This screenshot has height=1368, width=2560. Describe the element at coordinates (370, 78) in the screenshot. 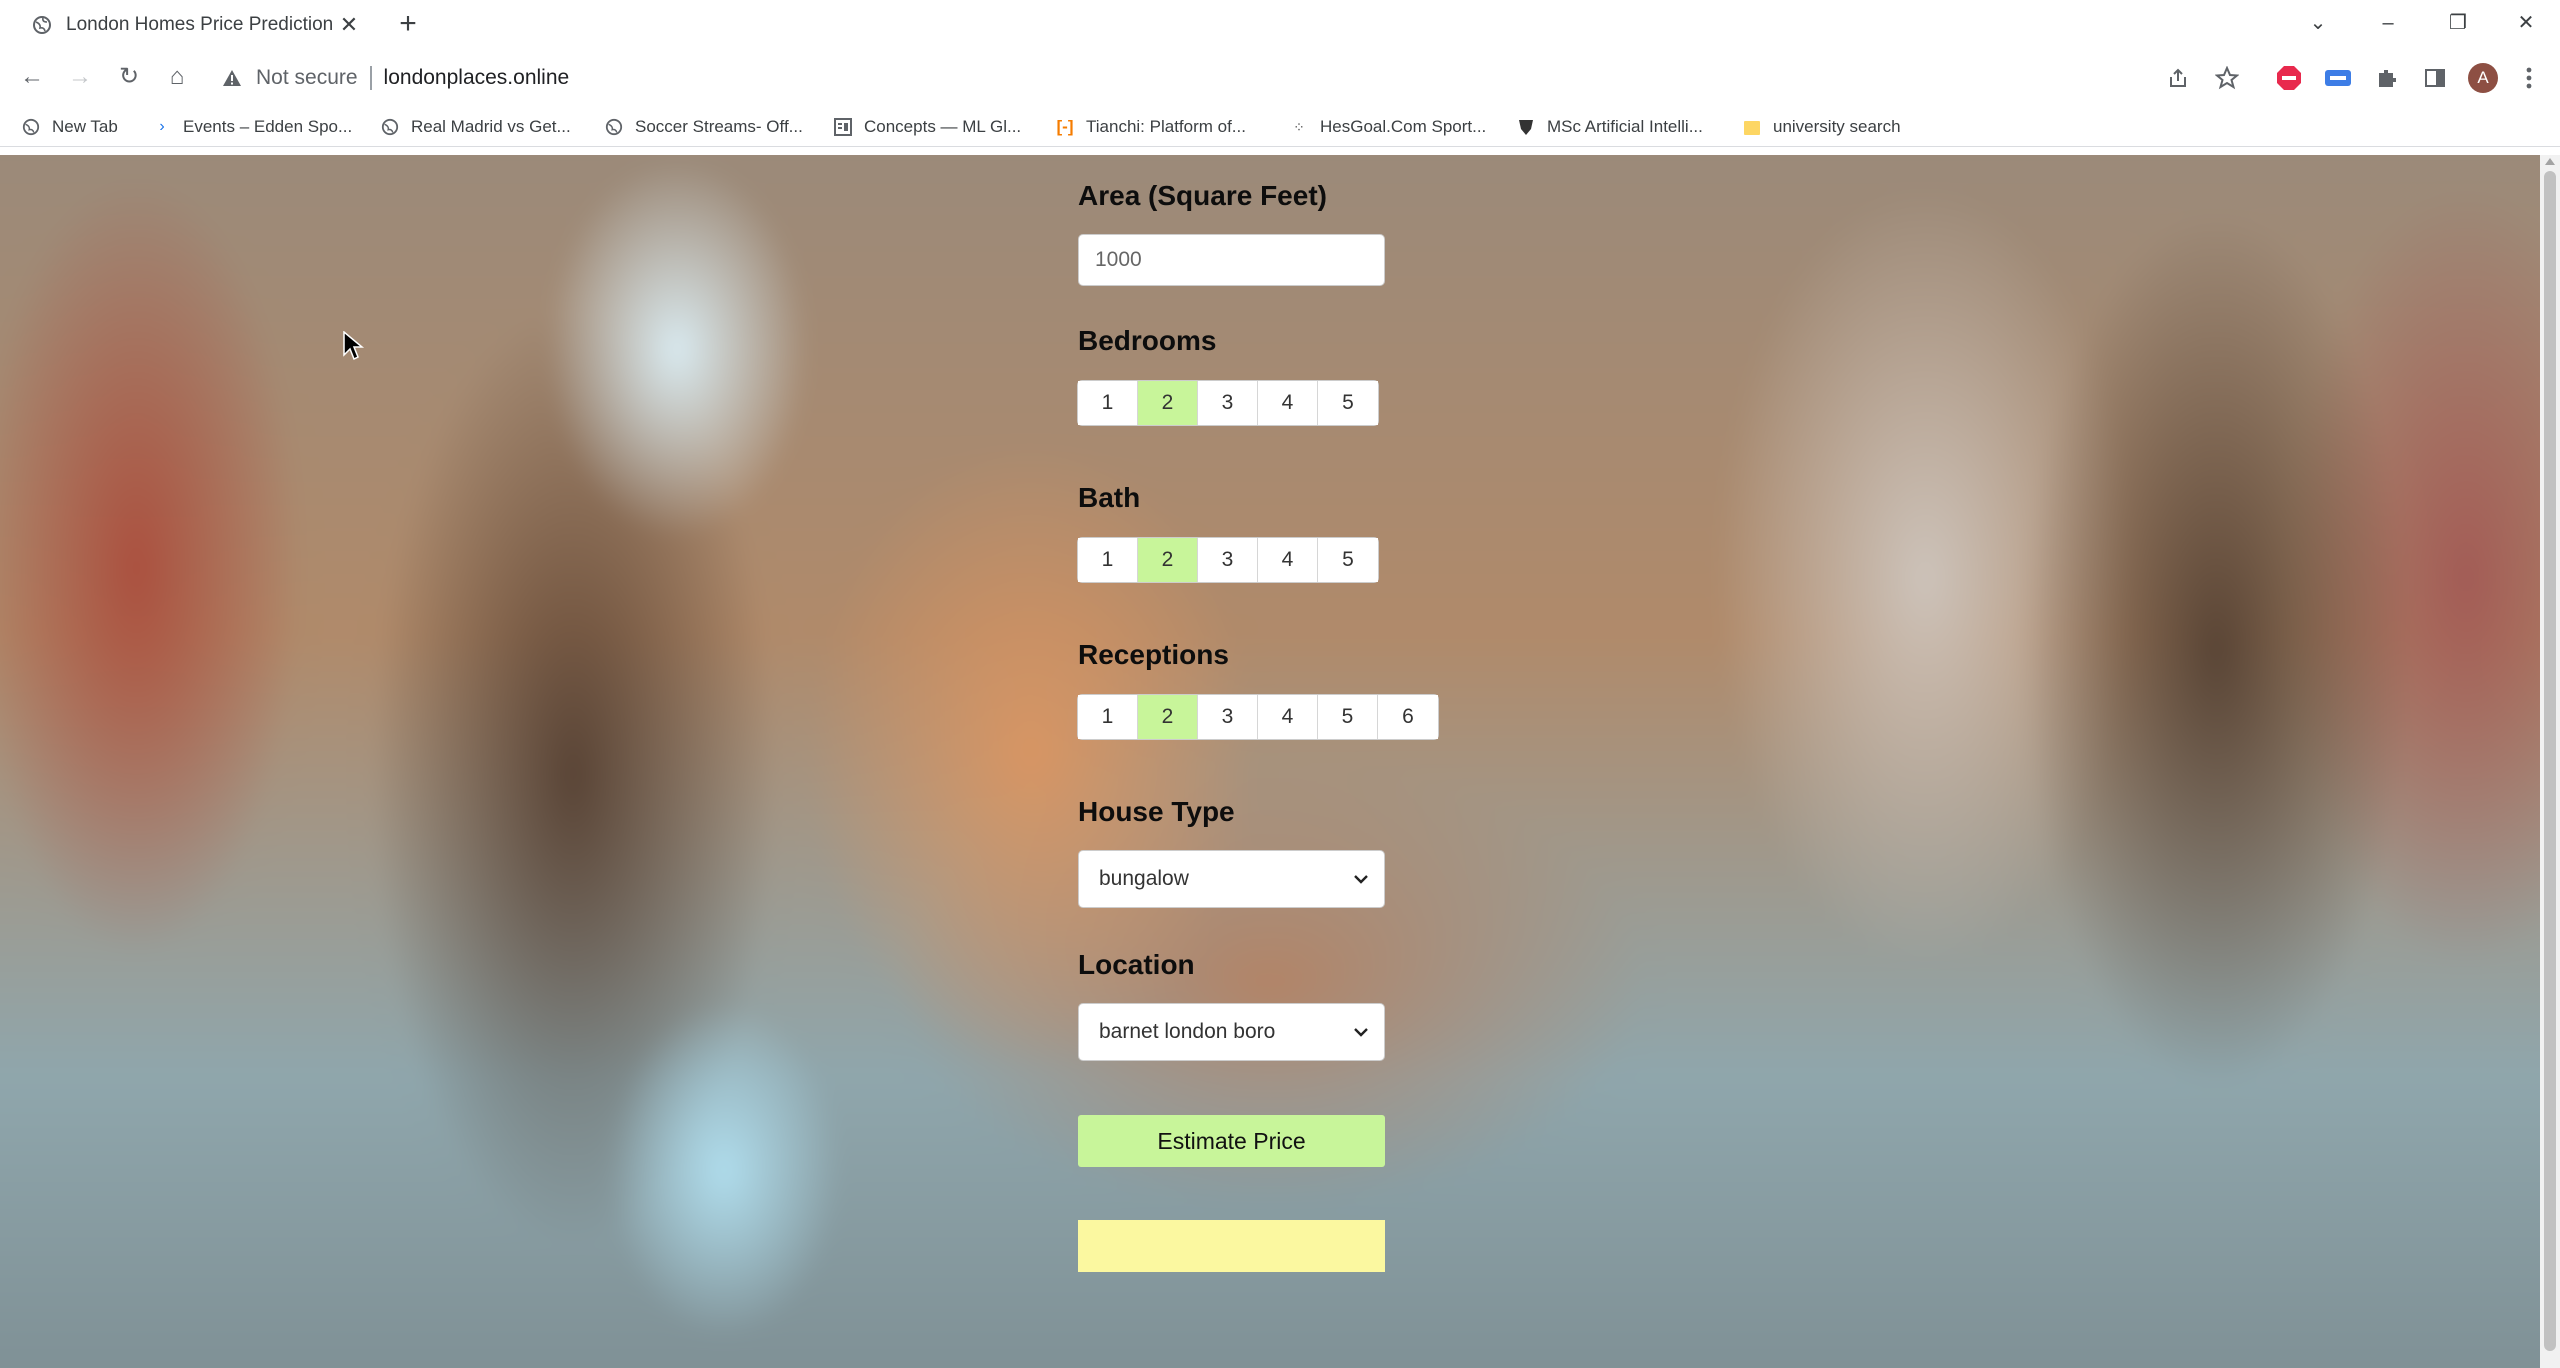

I see `omnibox-divider` at that location.